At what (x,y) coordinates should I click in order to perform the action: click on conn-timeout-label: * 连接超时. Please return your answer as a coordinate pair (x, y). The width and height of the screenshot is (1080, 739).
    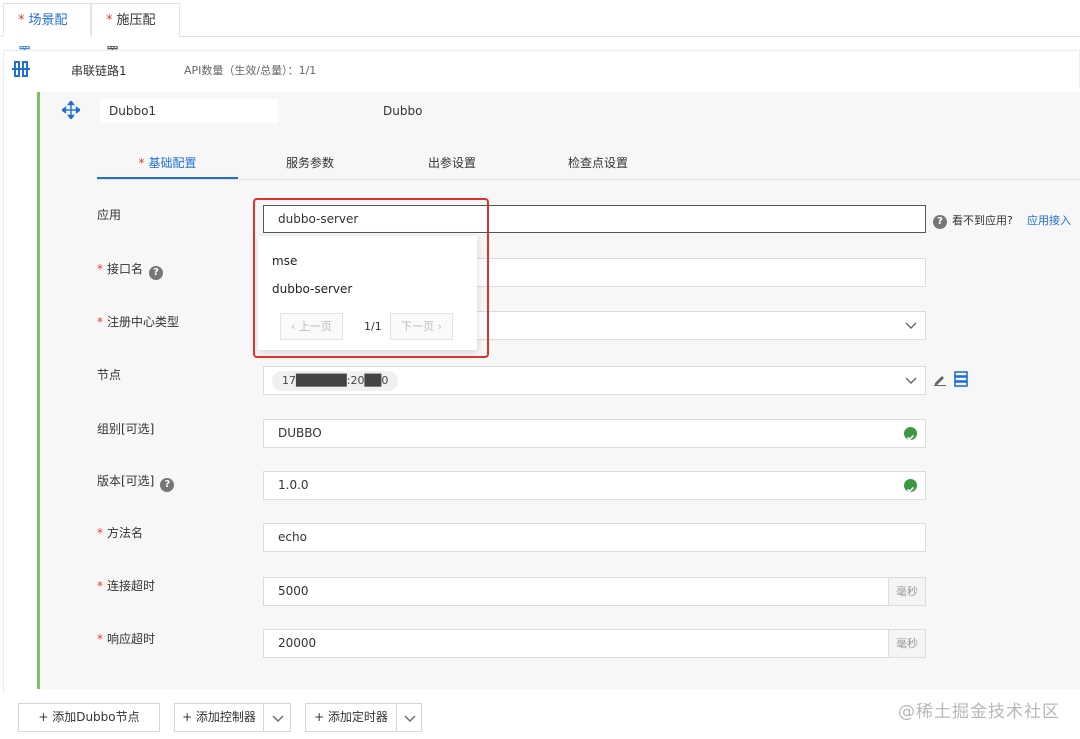
    Looking at the image, I should click on (126, 585).